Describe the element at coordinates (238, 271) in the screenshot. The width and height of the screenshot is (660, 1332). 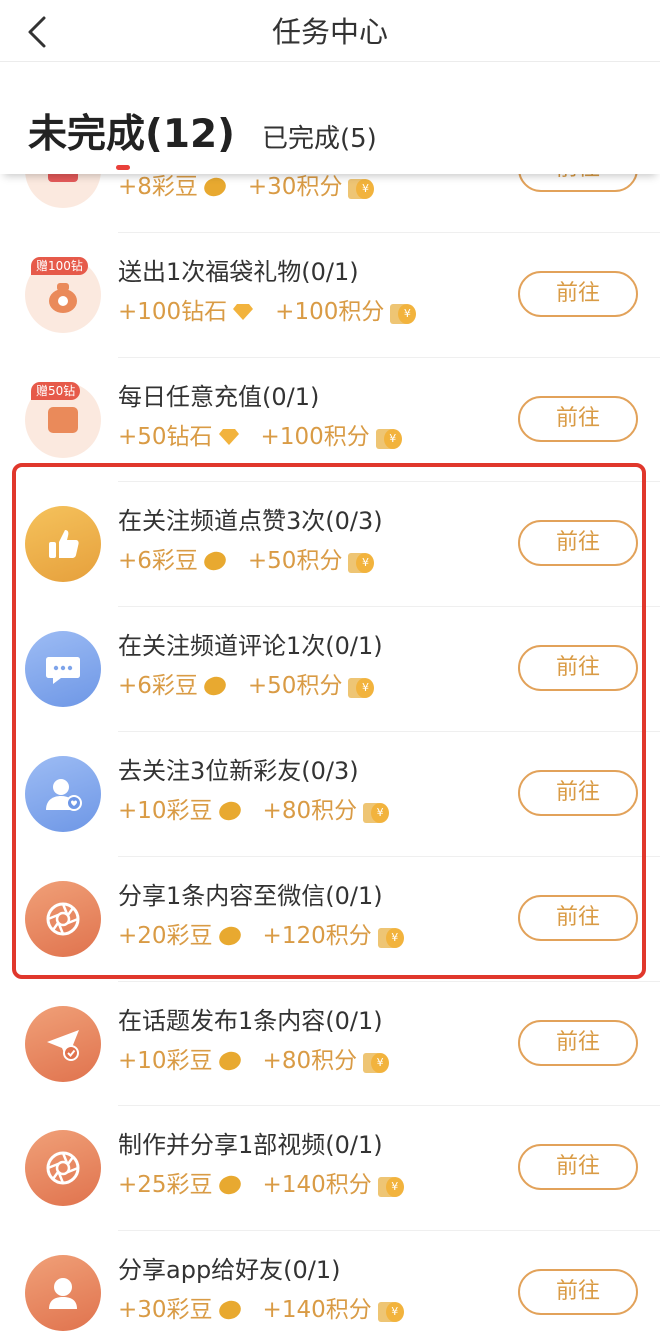
I see `task-title: 送出1次福袋礼物(0/1)` at that location.